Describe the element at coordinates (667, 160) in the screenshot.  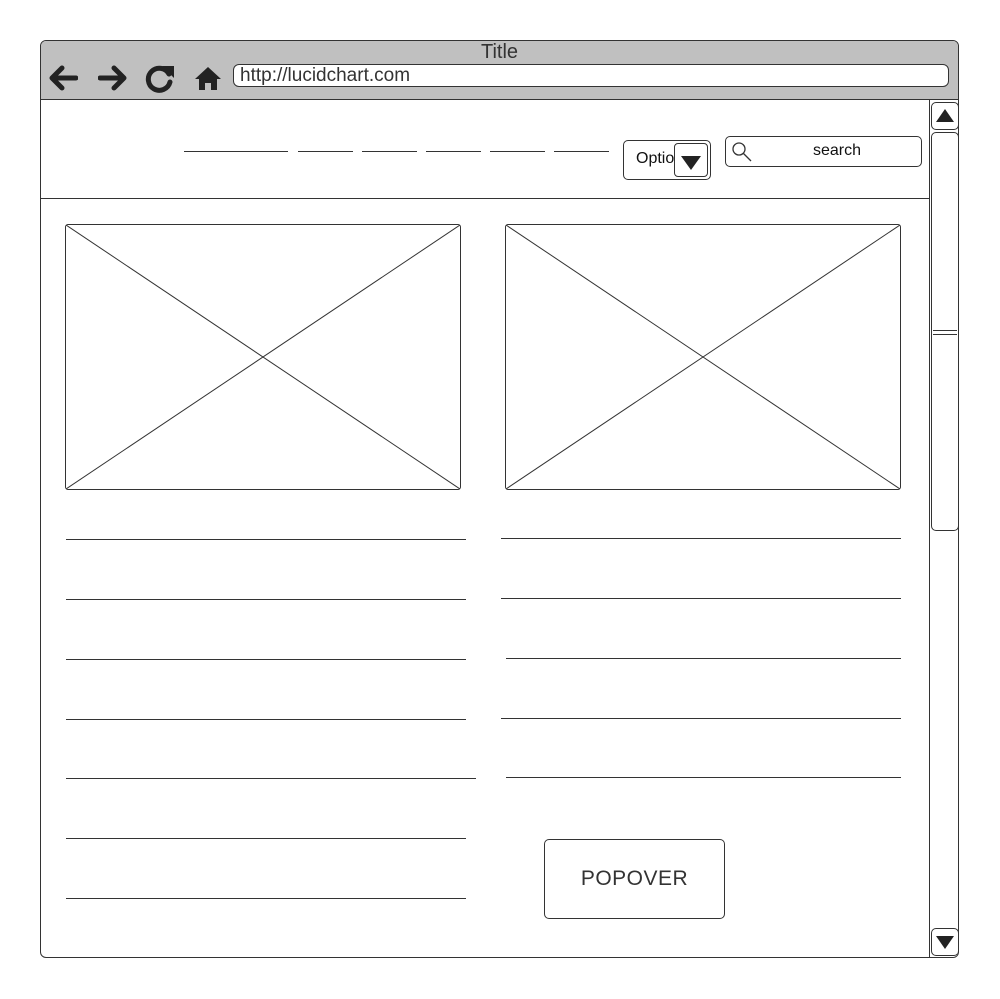
I see `option-dropdown: Option` at that location.